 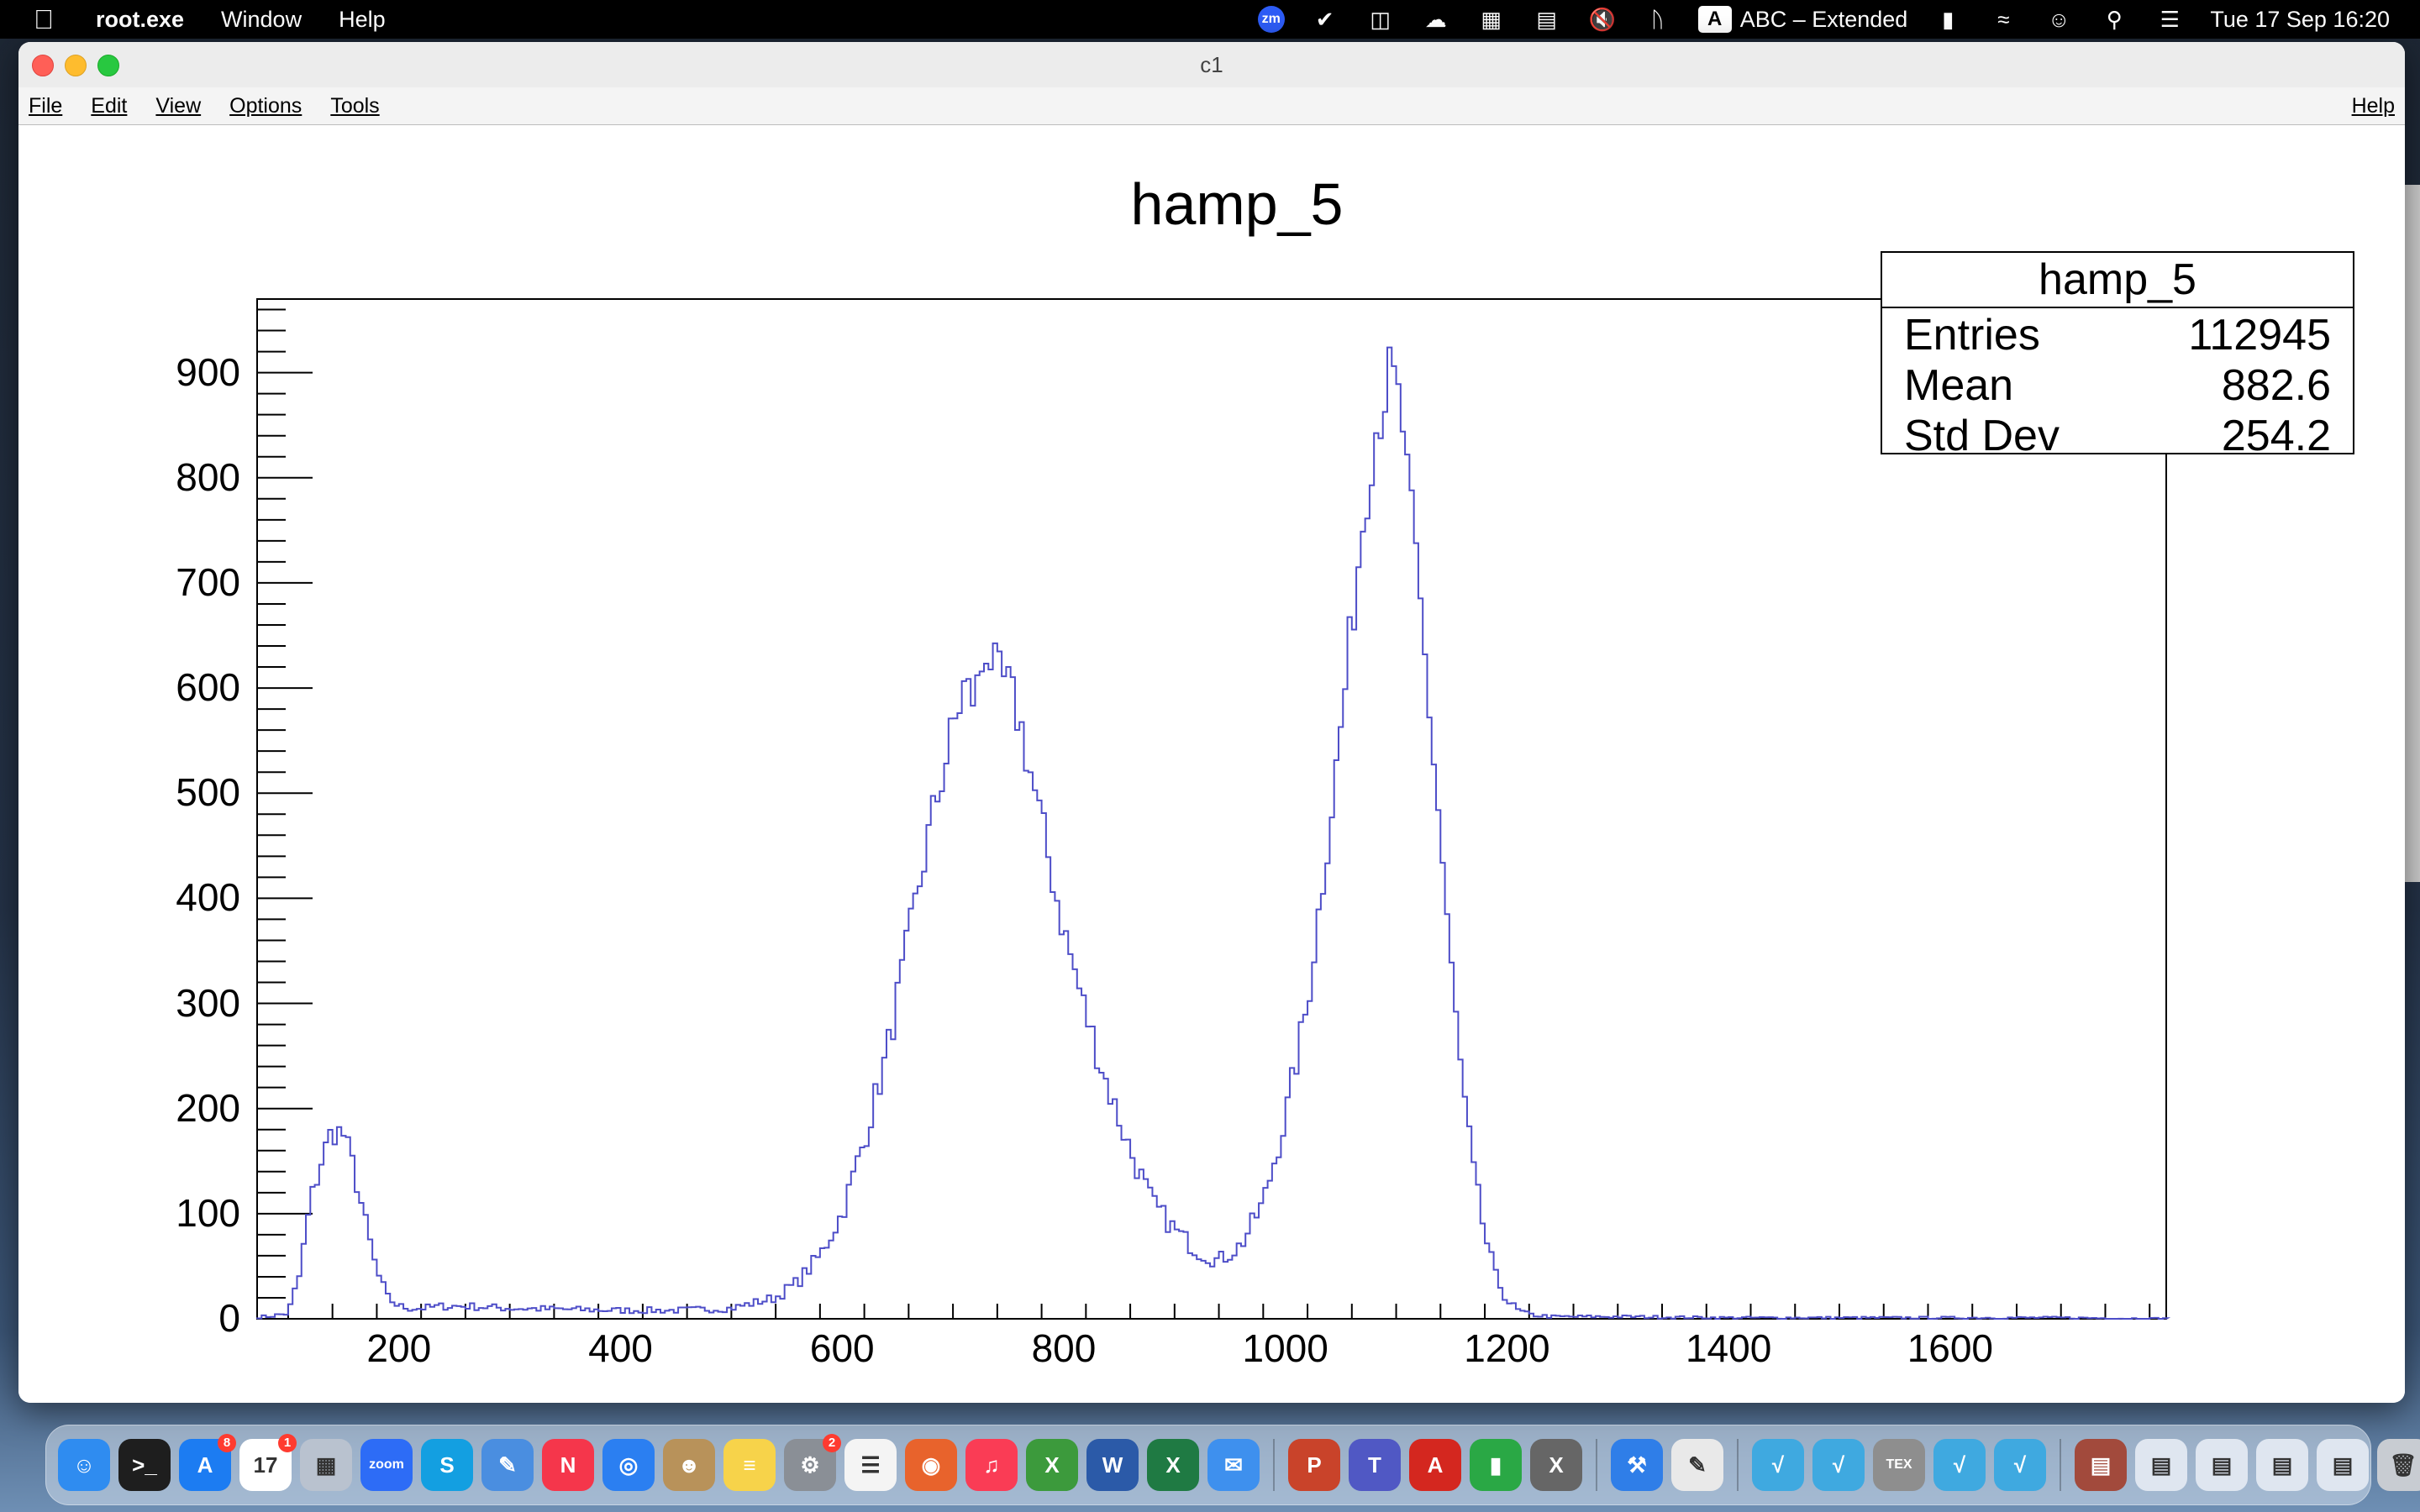 What do you see at coordinates (1271, 19) in the screenshot?
I see `zoom-icon: zm` at bounding box center [1271, 19].